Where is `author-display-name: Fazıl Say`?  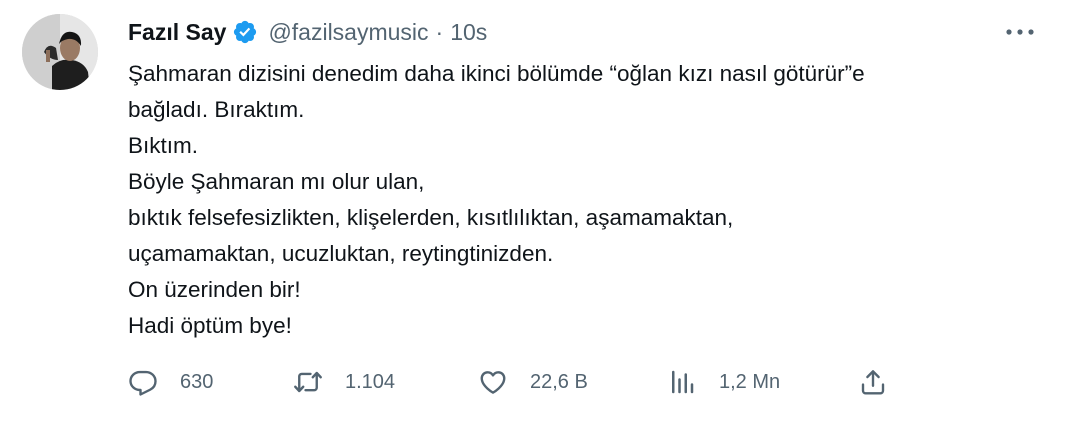
author-display-name: Fazıl Say is located at coordinates (177, 32).